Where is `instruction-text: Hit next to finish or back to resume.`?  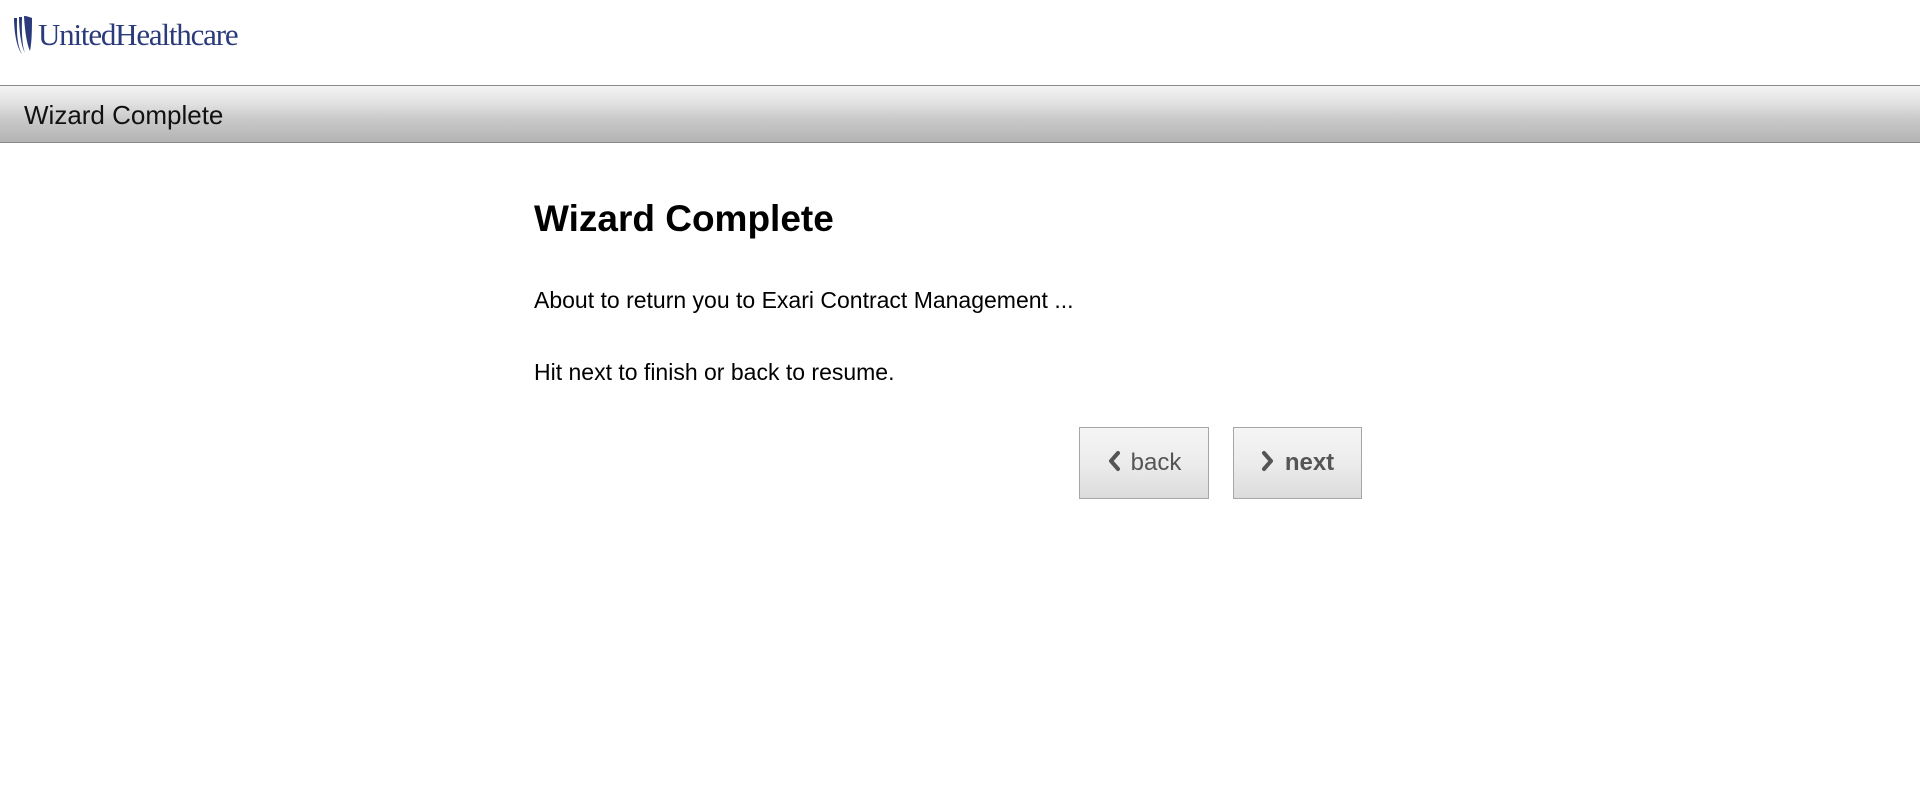 instruction-text: Hit next to finish or back to resume. is located at coordinates (714, 372).